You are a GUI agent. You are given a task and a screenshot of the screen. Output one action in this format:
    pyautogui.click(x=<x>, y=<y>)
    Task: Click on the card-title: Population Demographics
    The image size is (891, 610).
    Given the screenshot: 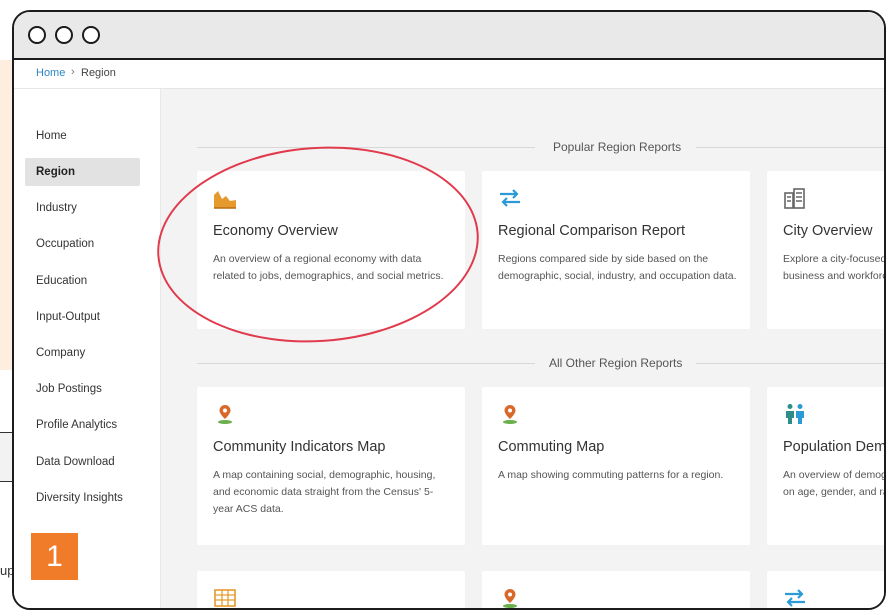 What is the action you would take?
    pyautogui.click(x=833, y=447)
    